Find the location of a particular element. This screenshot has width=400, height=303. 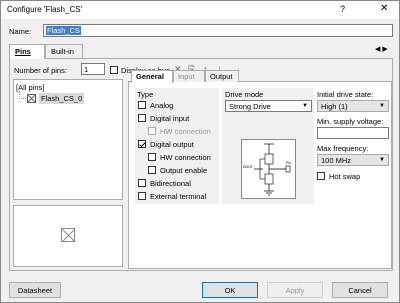

tab-pins: Pins is located at coordinates (27, 51).